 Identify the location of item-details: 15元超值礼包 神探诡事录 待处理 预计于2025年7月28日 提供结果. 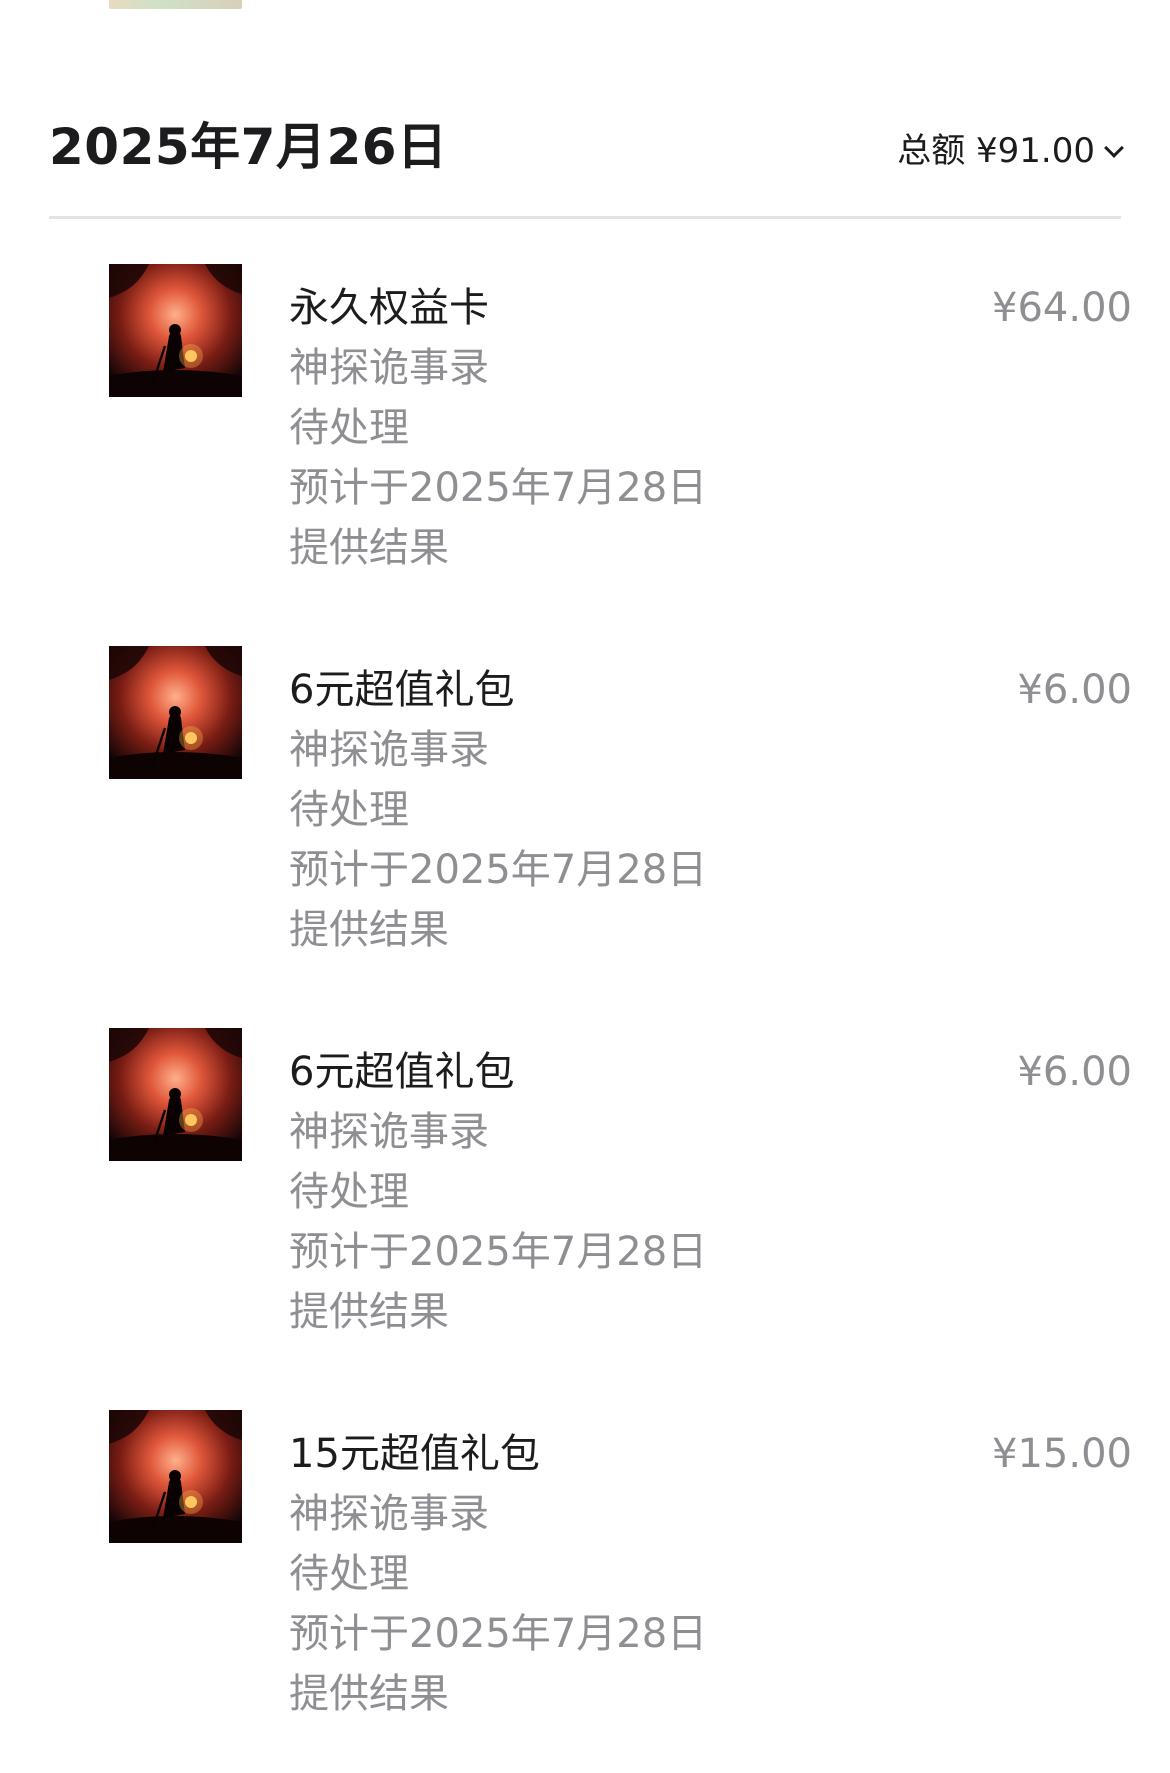
(498, 1574).